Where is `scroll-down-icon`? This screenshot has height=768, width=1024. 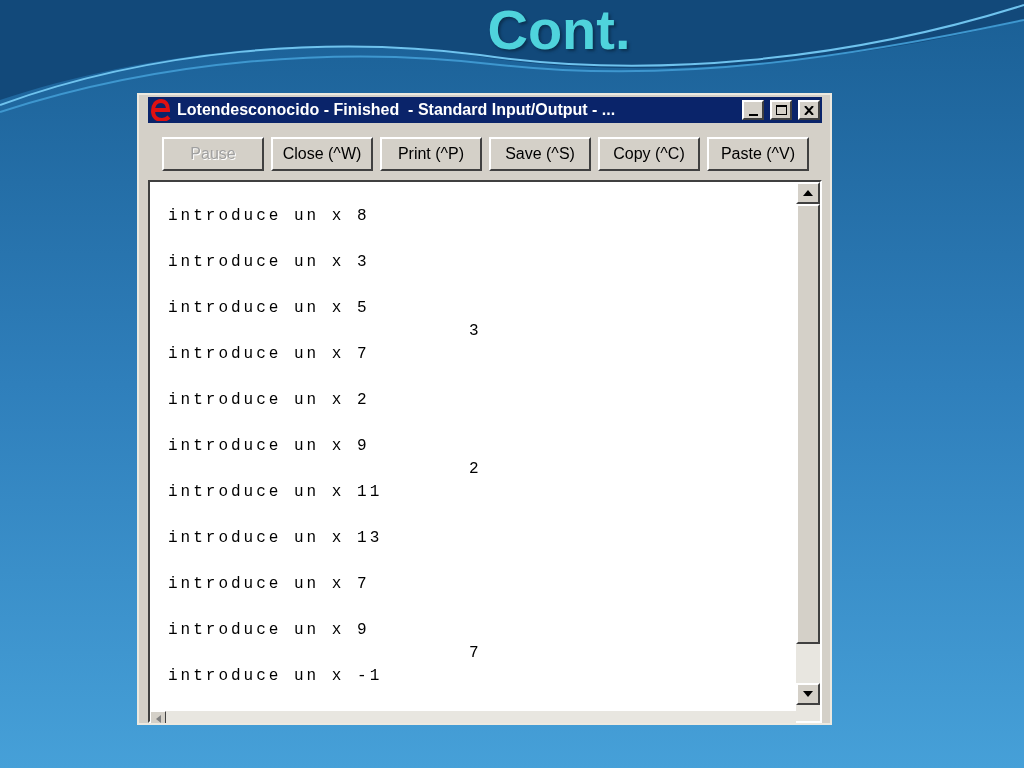
scroll-down-icon is located at coordinates (808, 694).